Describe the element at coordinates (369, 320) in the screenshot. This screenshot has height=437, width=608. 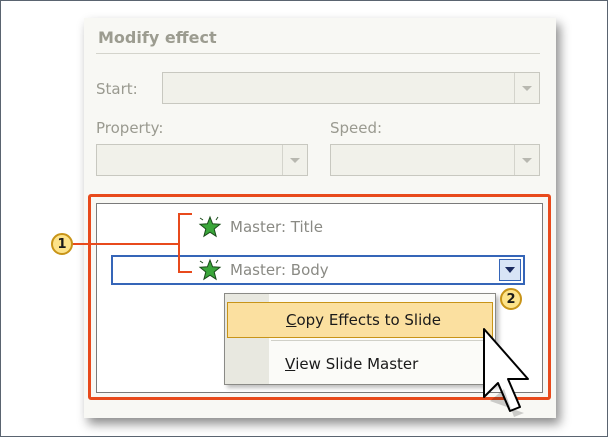
I see `menu-item-label: opy Effects to Slide` at that location.